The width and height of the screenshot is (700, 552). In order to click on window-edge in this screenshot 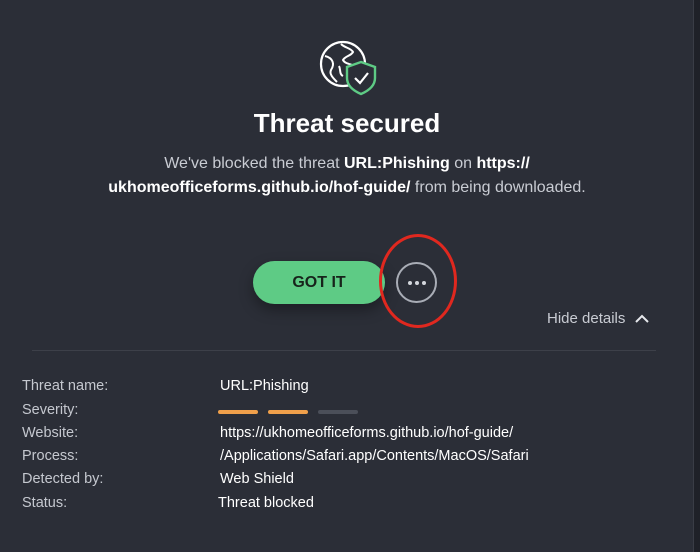, I will do `click(696, 276)`.